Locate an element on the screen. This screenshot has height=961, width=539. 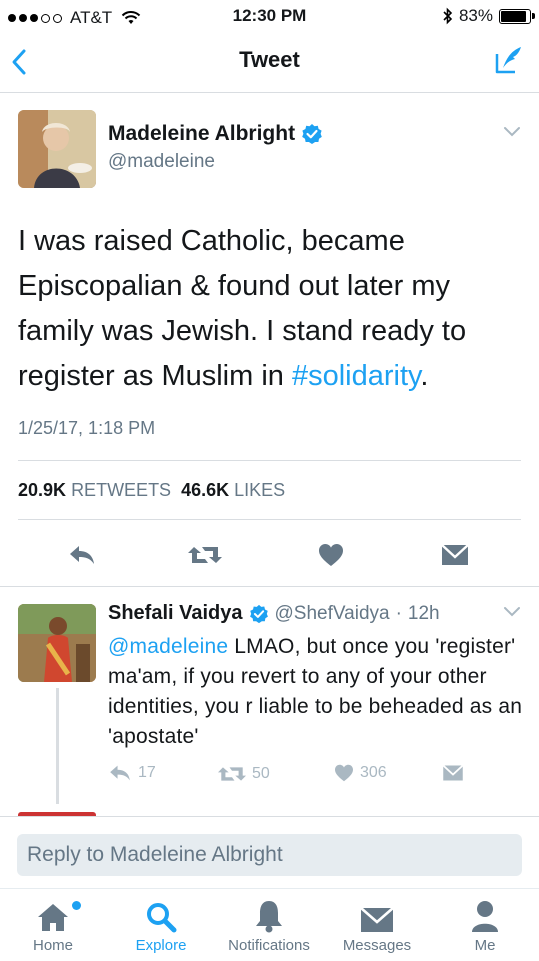
status-right: 83% is located at coordinates (489, 16).